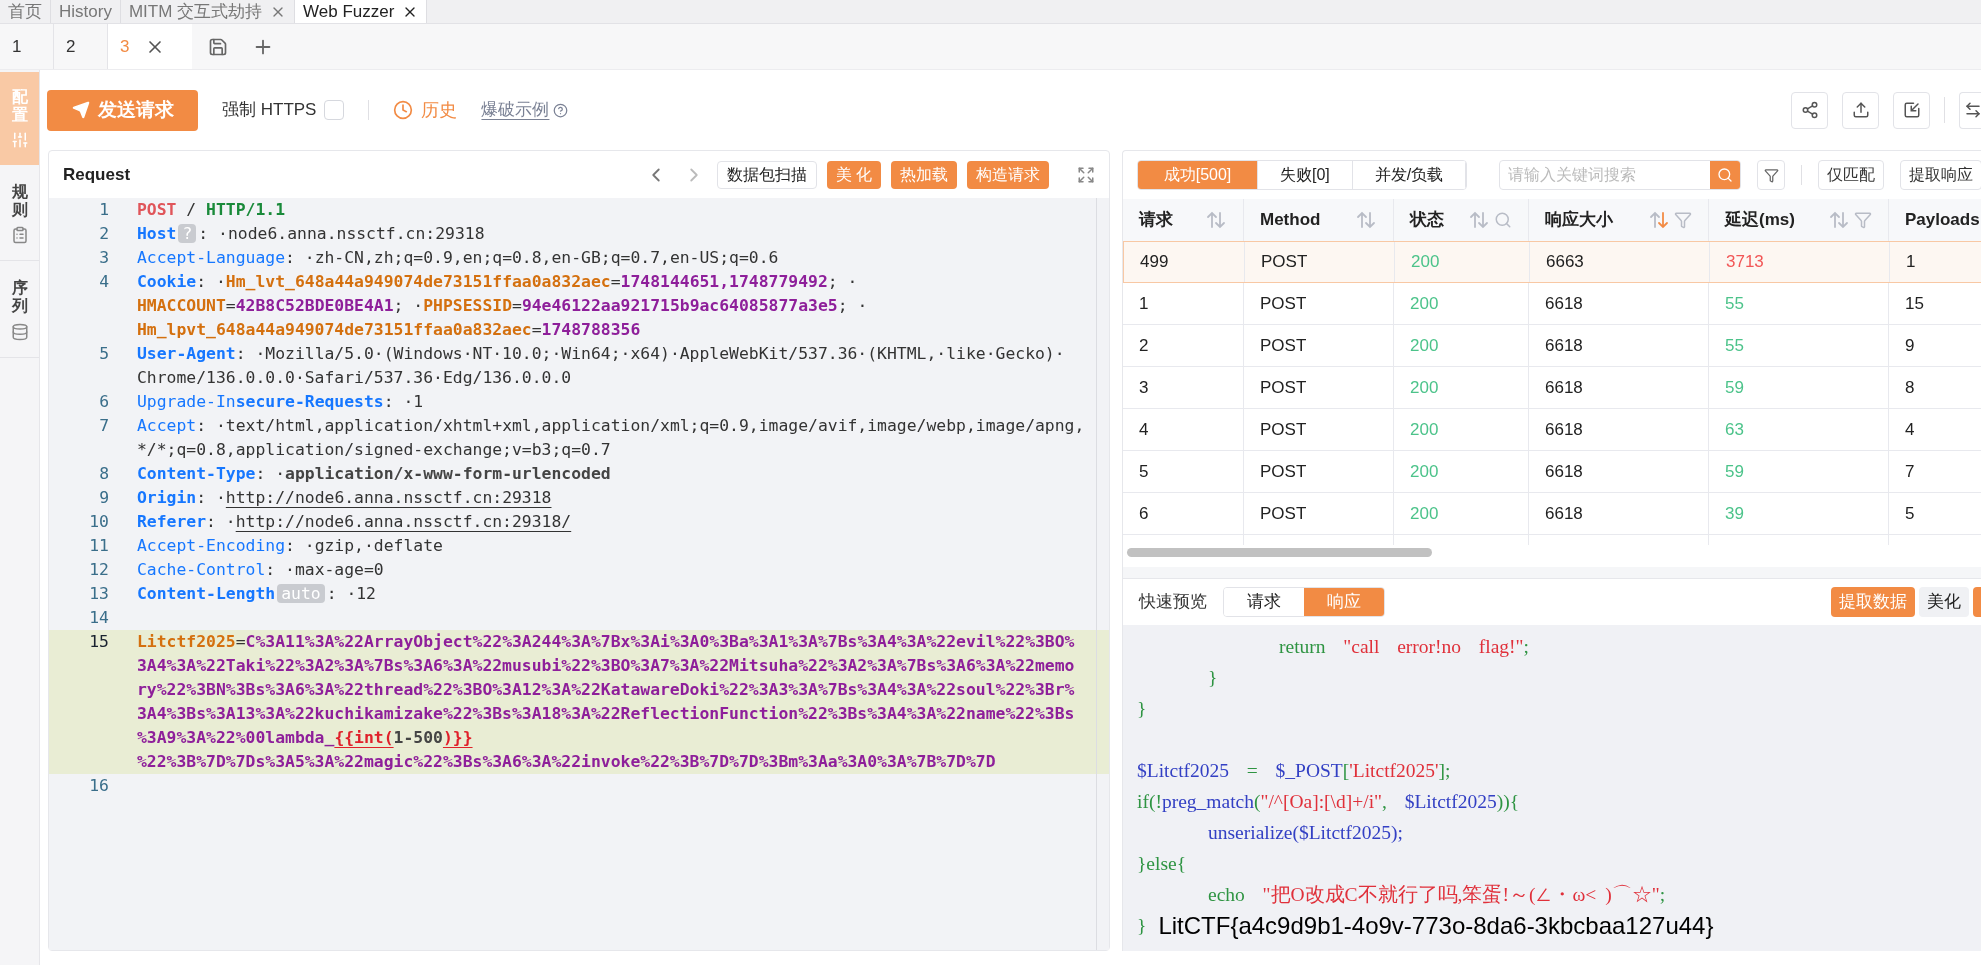 The height and width of the screenshot is (965, 1981). What do you see at coordinates (1771, 175) in the screenshot?
I see `filter-button` at bounding box center [1771, 175].